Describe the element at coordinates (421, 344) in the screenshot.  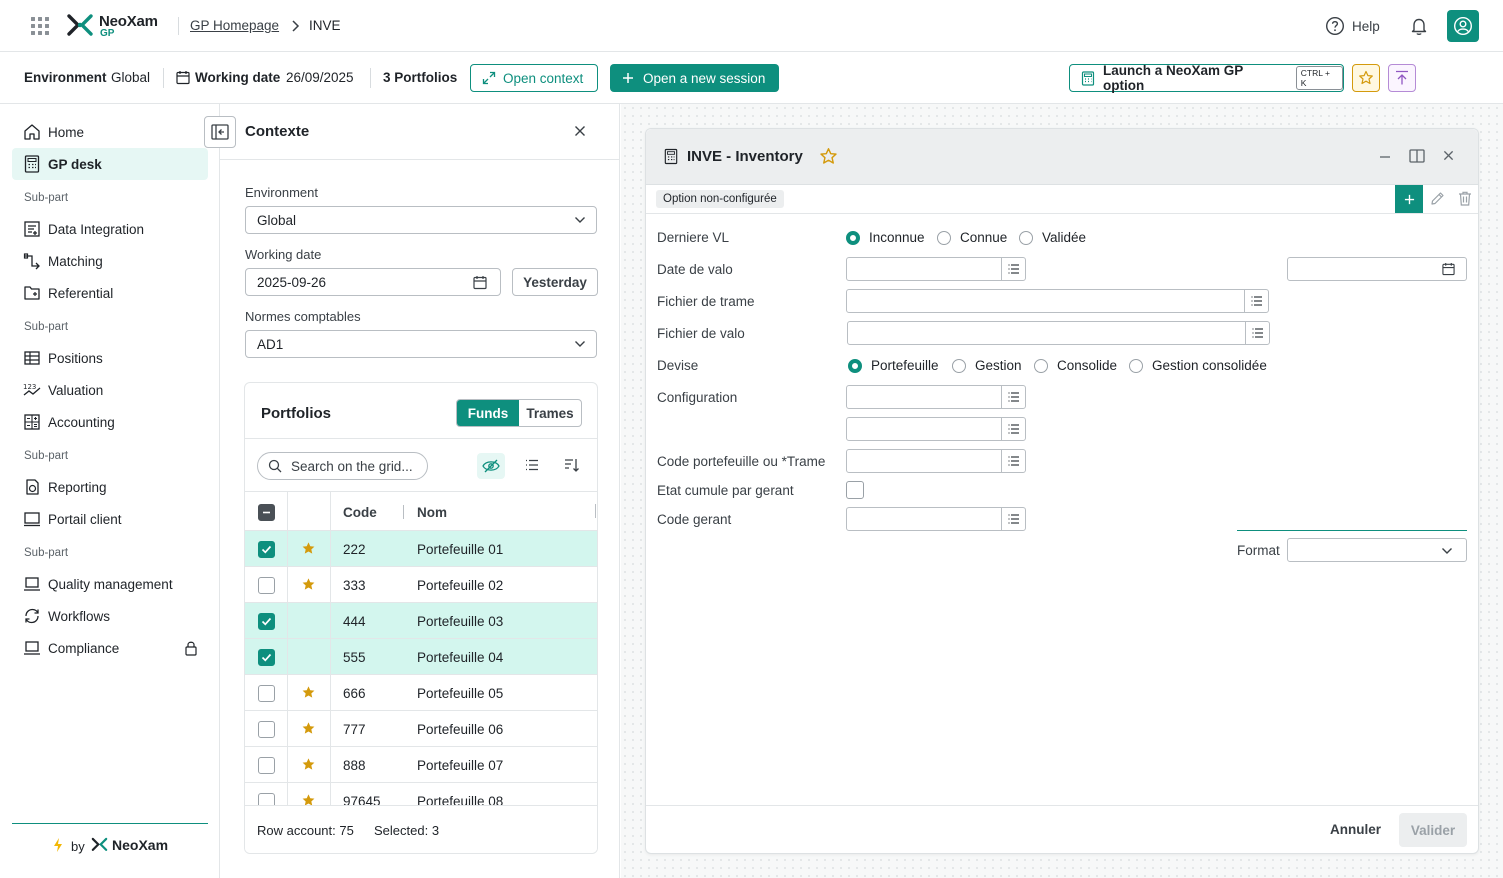
I see `normes-select: AD1` at that location.